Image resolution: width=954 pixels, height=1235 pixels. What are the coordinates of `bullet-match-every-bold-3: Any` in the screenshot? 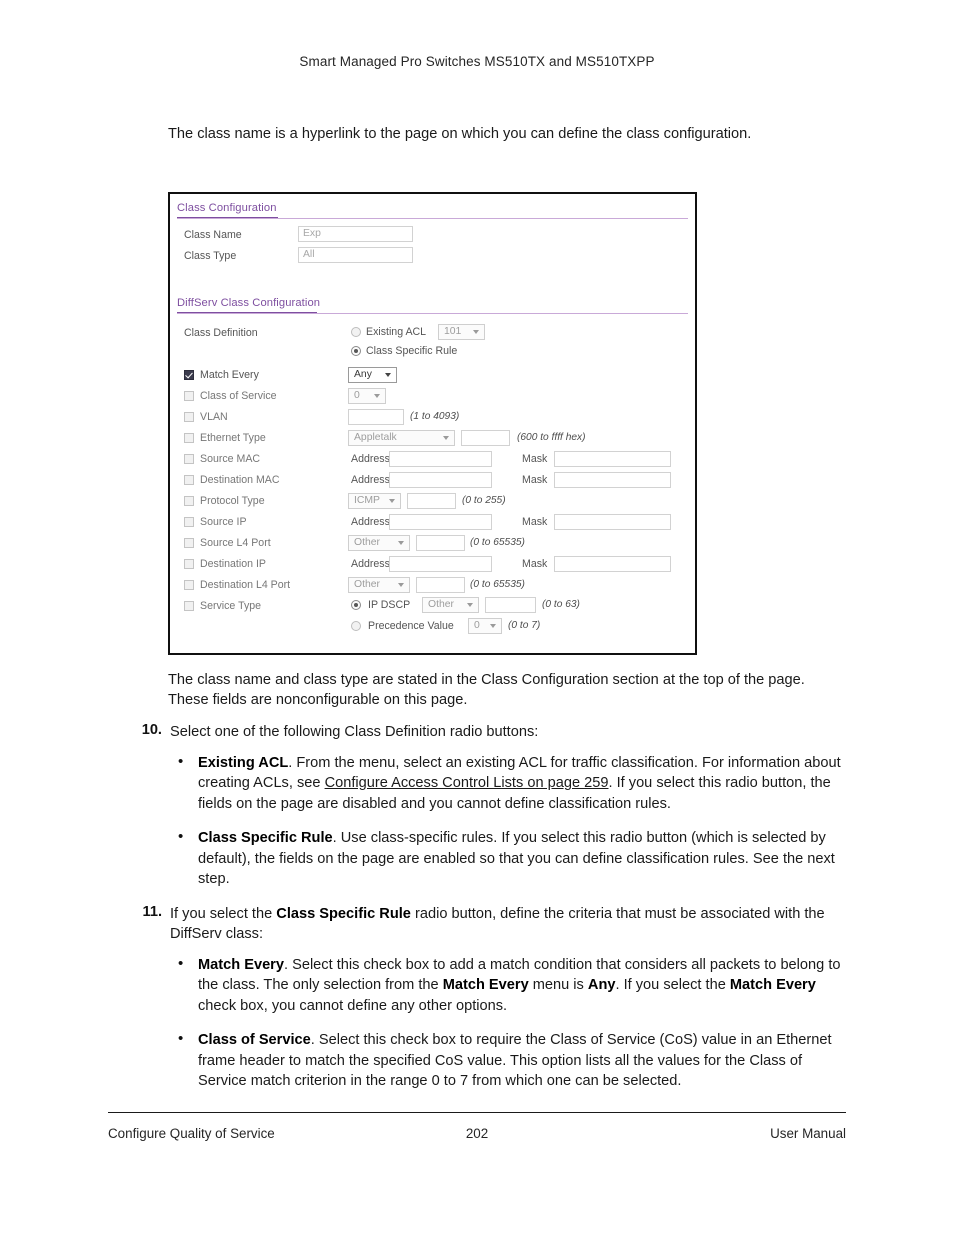 It's located at (601, 985).